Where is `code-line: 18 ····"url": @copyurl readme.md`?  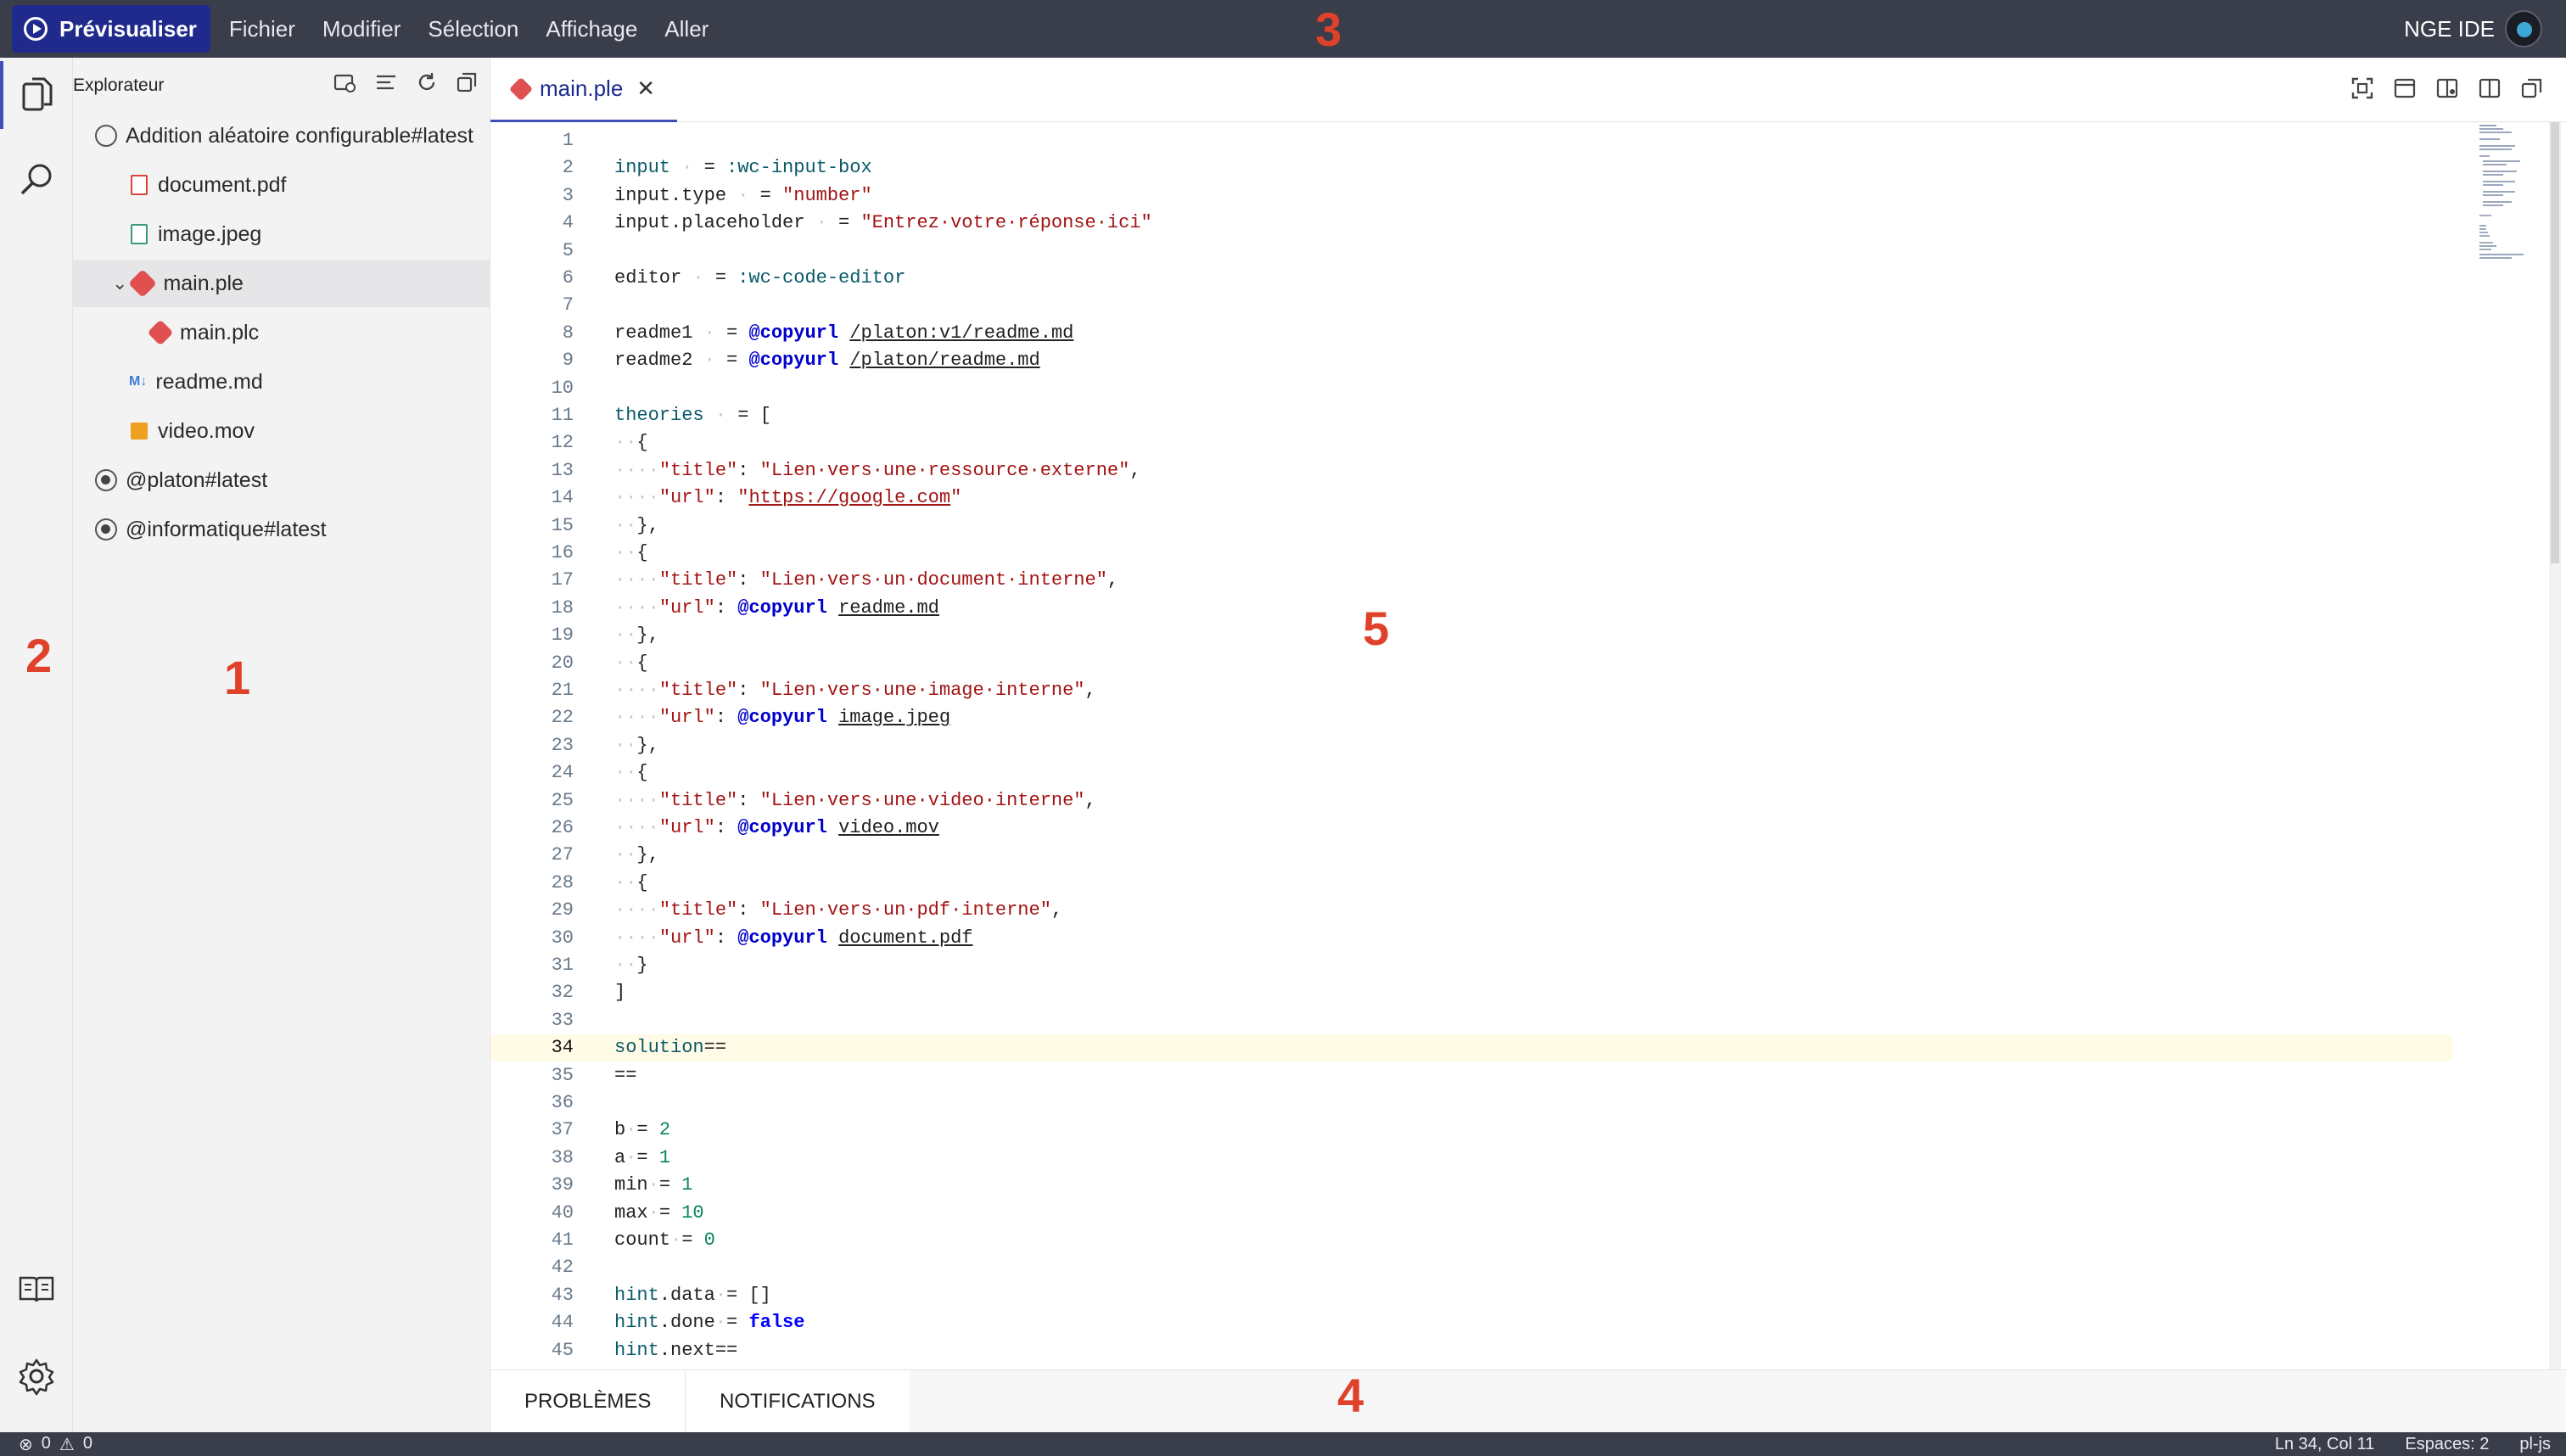
code-line: 18 ····"url": @copyurl readme.md is located at coordinates (1471, 609).